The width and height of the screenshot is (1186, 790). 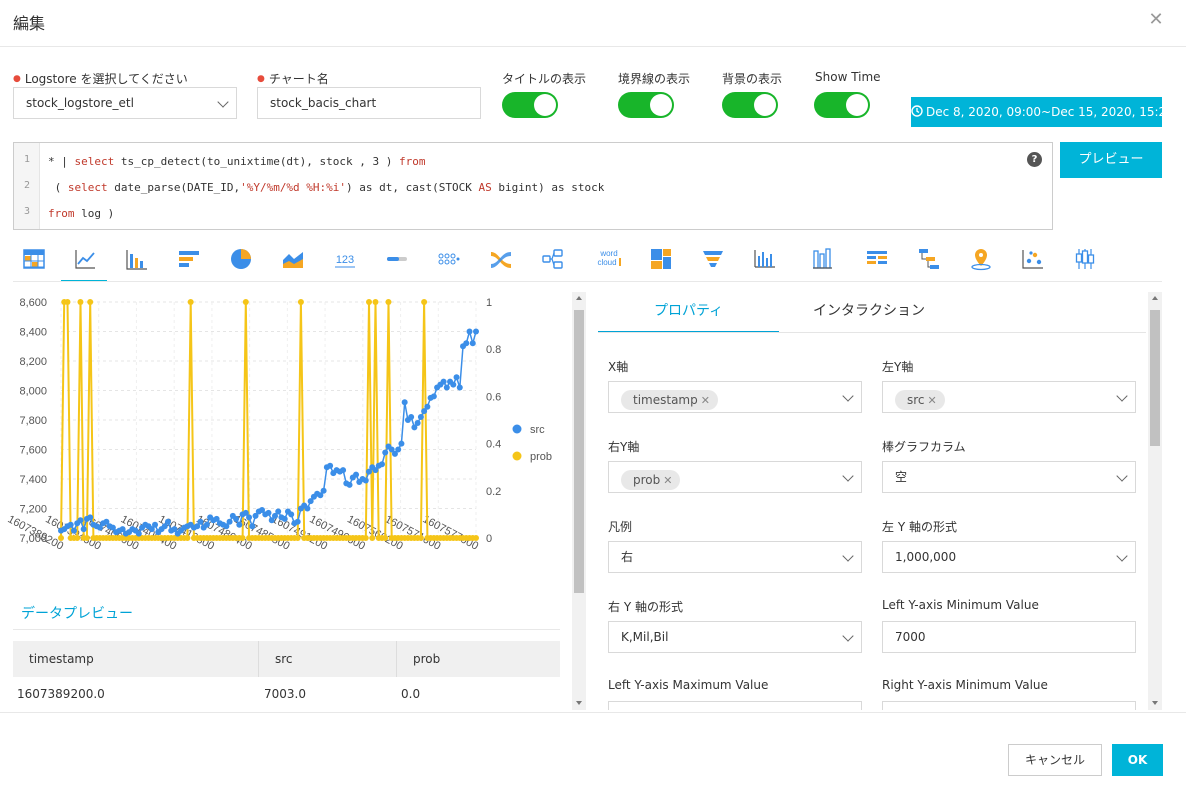 What do you see at coordinates (1042, 112) in the screenshot?
I see `time-range-button: Dec 8, 2020, 09:00~Dec 15, 2020, 15:25` at bounding box center [1042, 112].